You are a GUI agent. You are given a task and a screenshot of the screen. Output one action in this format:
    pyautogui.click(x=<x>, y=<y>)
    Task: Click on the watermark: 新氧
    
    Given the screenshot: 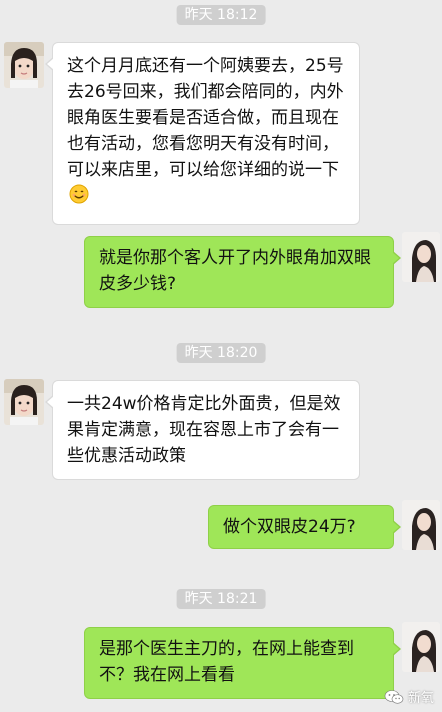 What is the action you would take?
    pyautogui.click(x=409, y=696)
    